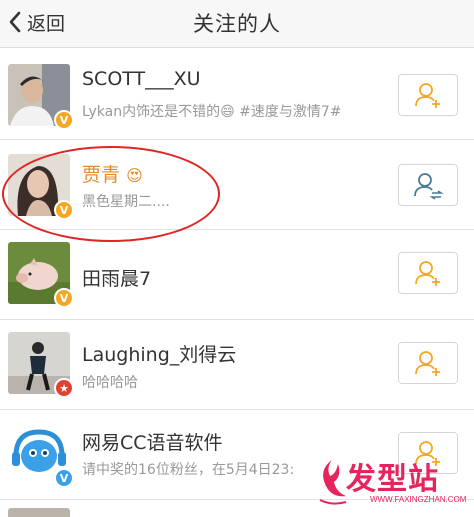 The height and width of the screenshot is (517, 474). What do you see at coordinates (41, 365) in the screenshot?
I see `avatar: ★` at bounding box center [41, 365].